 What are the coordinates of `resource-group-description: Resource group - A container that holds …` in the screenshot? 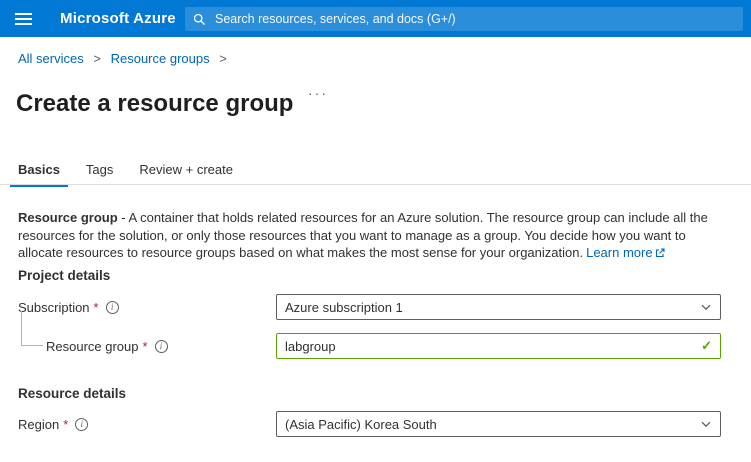 It's located at (376, 235).